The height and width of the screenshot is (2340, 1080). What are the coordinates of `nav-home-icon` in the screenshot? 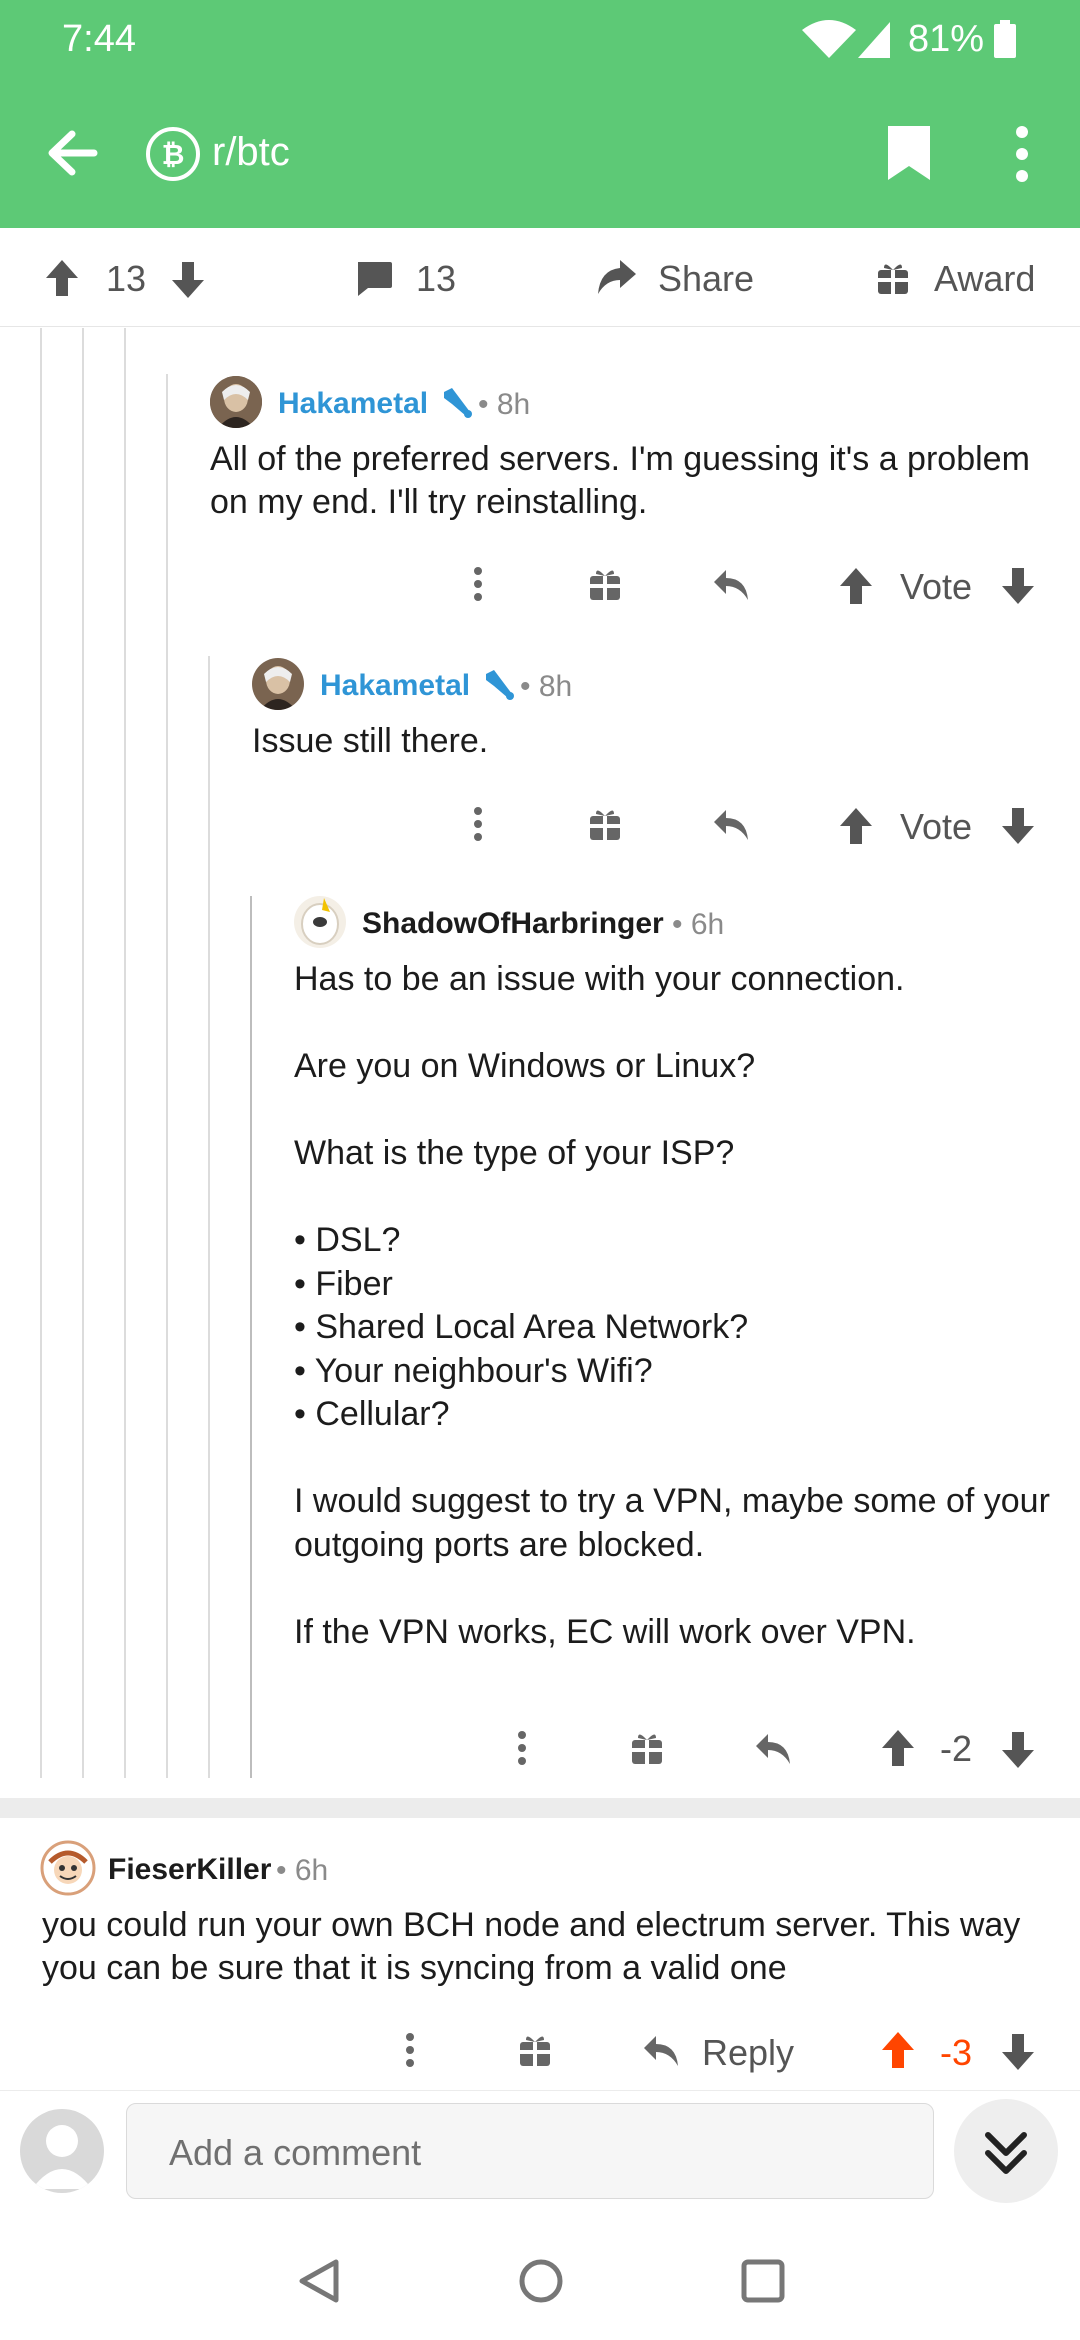 It's located at (541, 2283).